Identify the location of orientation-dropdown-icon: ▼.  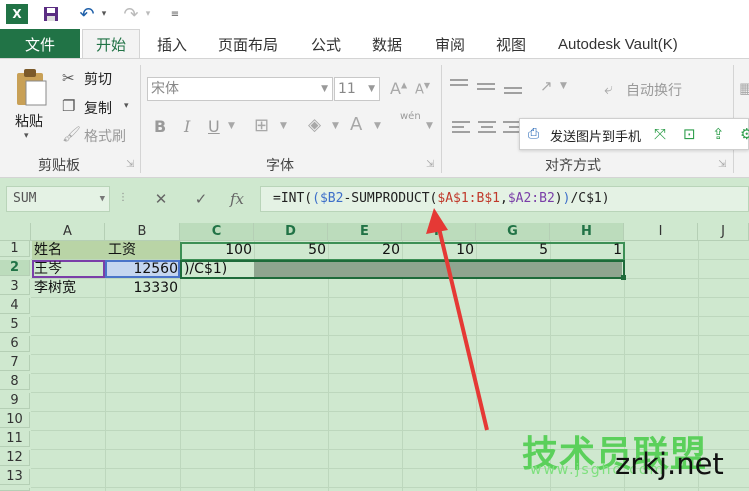
(563, 86).